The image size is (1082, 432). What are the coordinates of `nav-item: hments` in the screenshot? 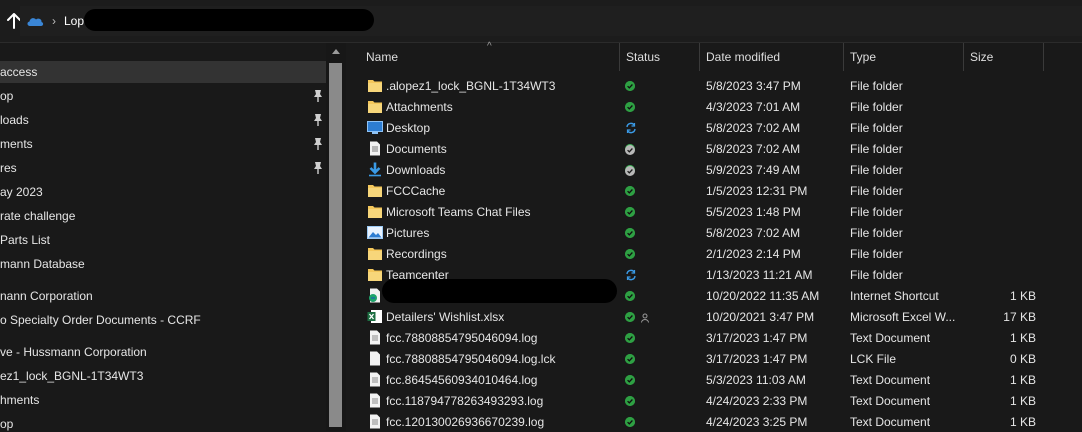 It's located at (163, 400).